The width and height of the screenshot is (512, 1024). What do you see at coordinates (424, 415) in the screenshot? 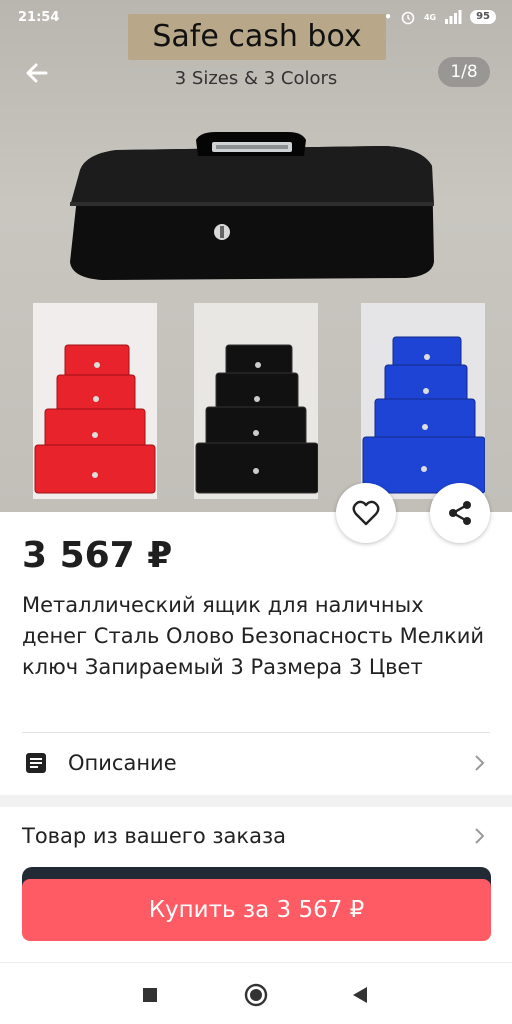
I see `blue-boxes-image` at bounding box center [424, 415].